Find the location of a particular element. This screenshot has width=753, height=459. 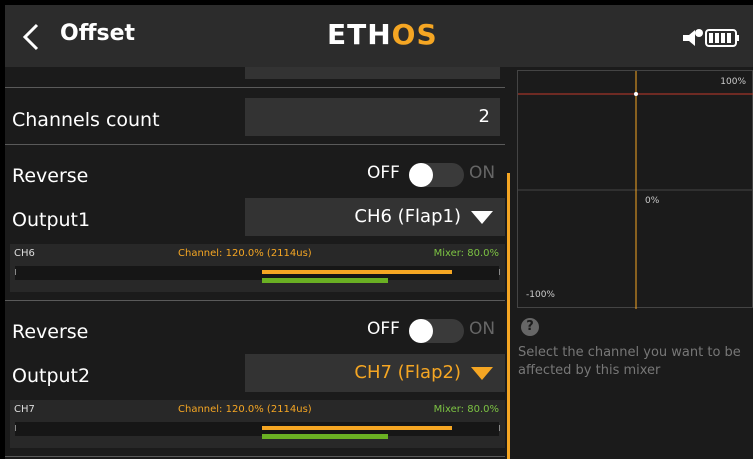

battery-icon is located at coordinates (722, 38).